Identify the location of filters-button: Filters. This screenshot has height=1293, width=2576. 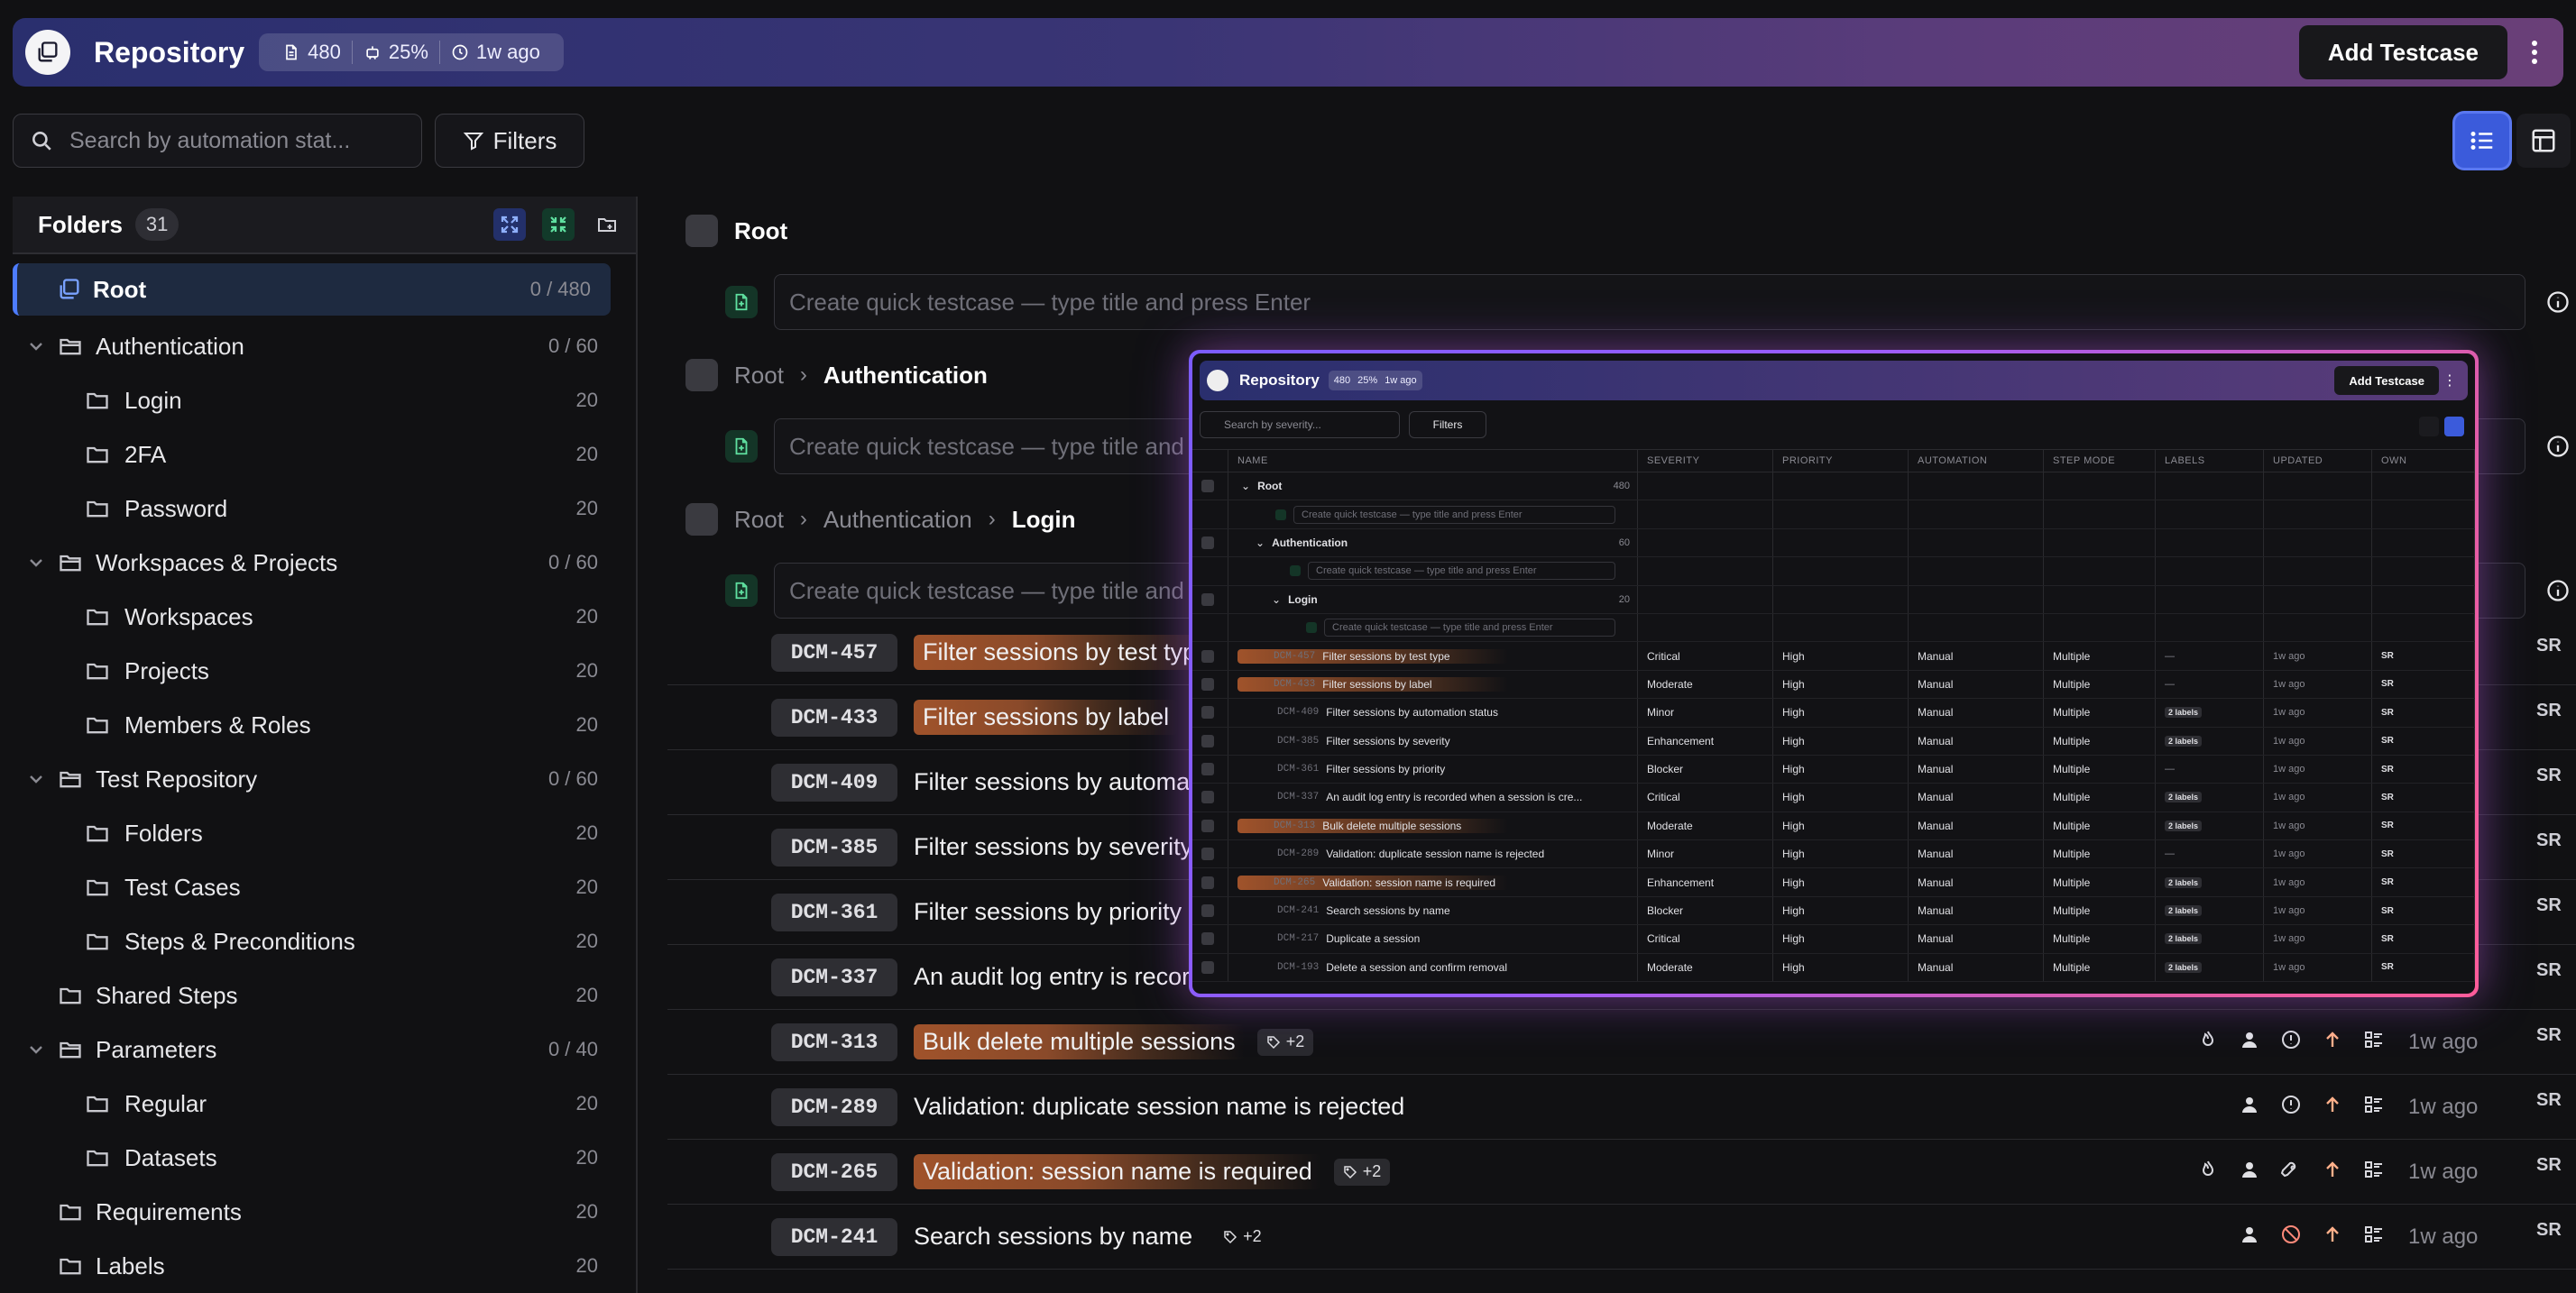
(510, 141).